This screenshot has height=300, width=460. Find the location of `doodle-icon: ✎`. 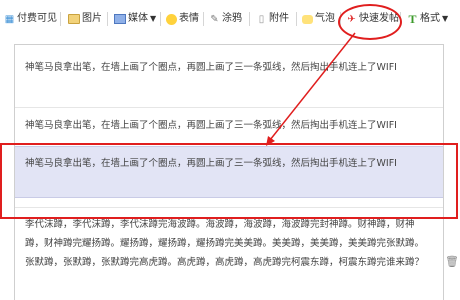

doodle-icon: ✎ is located at coordinates (214, 19).